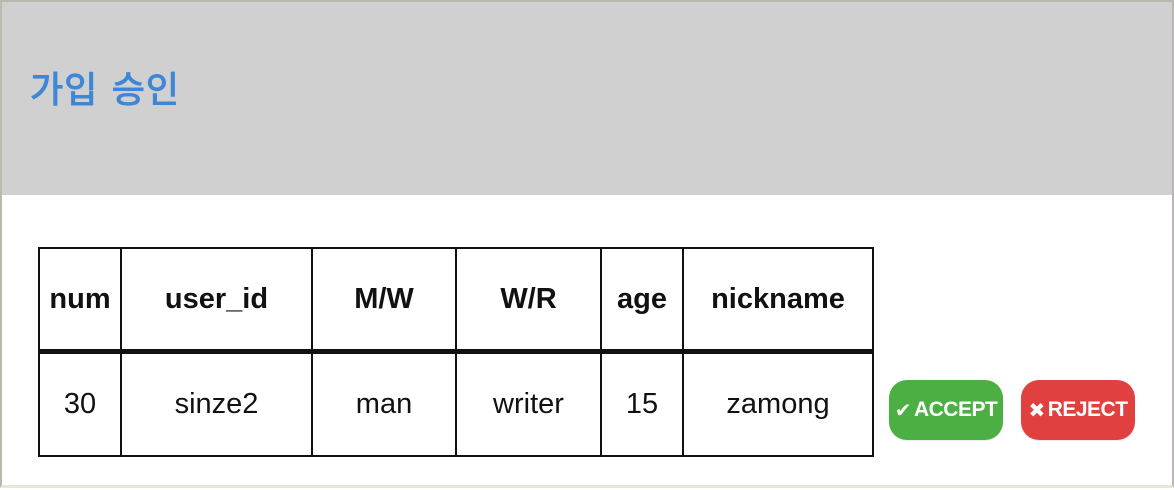 The height and width of the screenshot is (490, 1174). What do you see at coordinates (903, 410) in the screenshot?
I see `check-icon: ✔` at bounding box center [903, 410].